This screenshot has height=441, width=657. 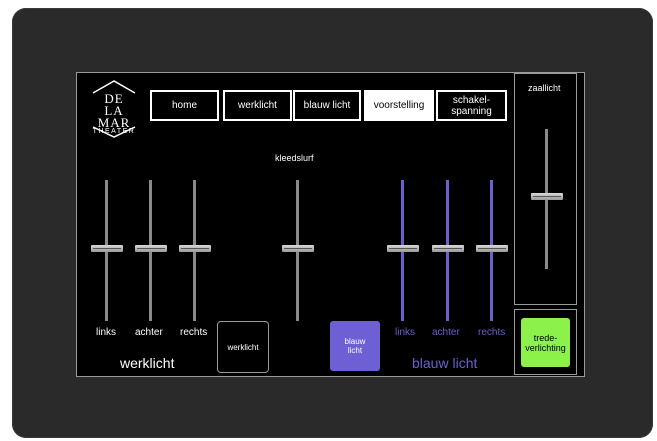 I want to click on blauw-licht-toggle-label: blauw licht, so click(x=355, y=346).